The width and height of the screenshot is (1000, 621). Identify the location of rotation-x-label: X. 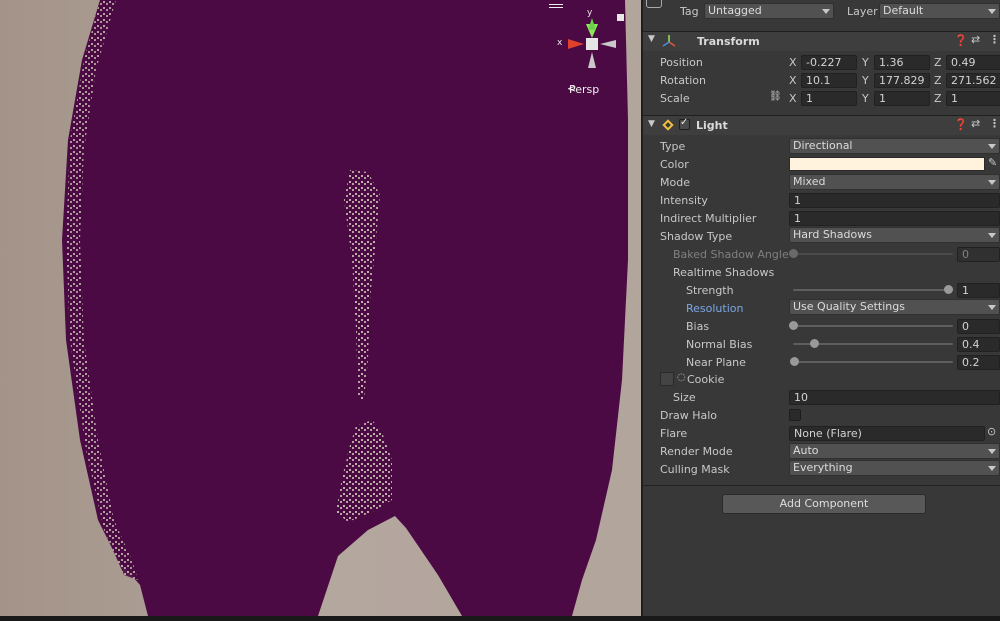
(793, 80).